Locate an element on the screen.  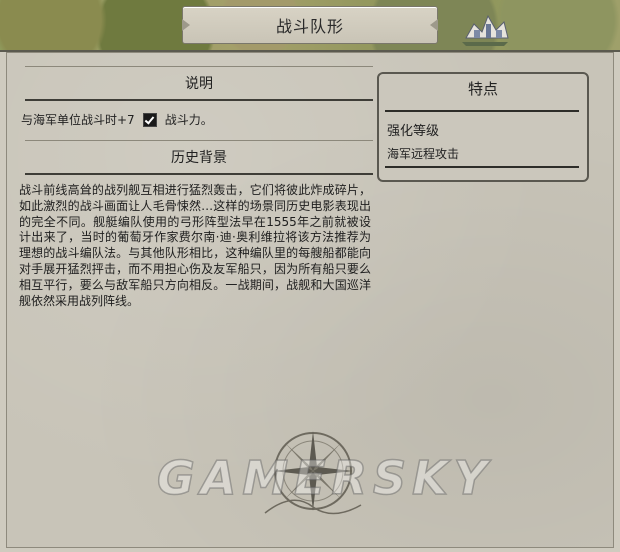
plaque-left-ornament is located at coordinates (186, 25).